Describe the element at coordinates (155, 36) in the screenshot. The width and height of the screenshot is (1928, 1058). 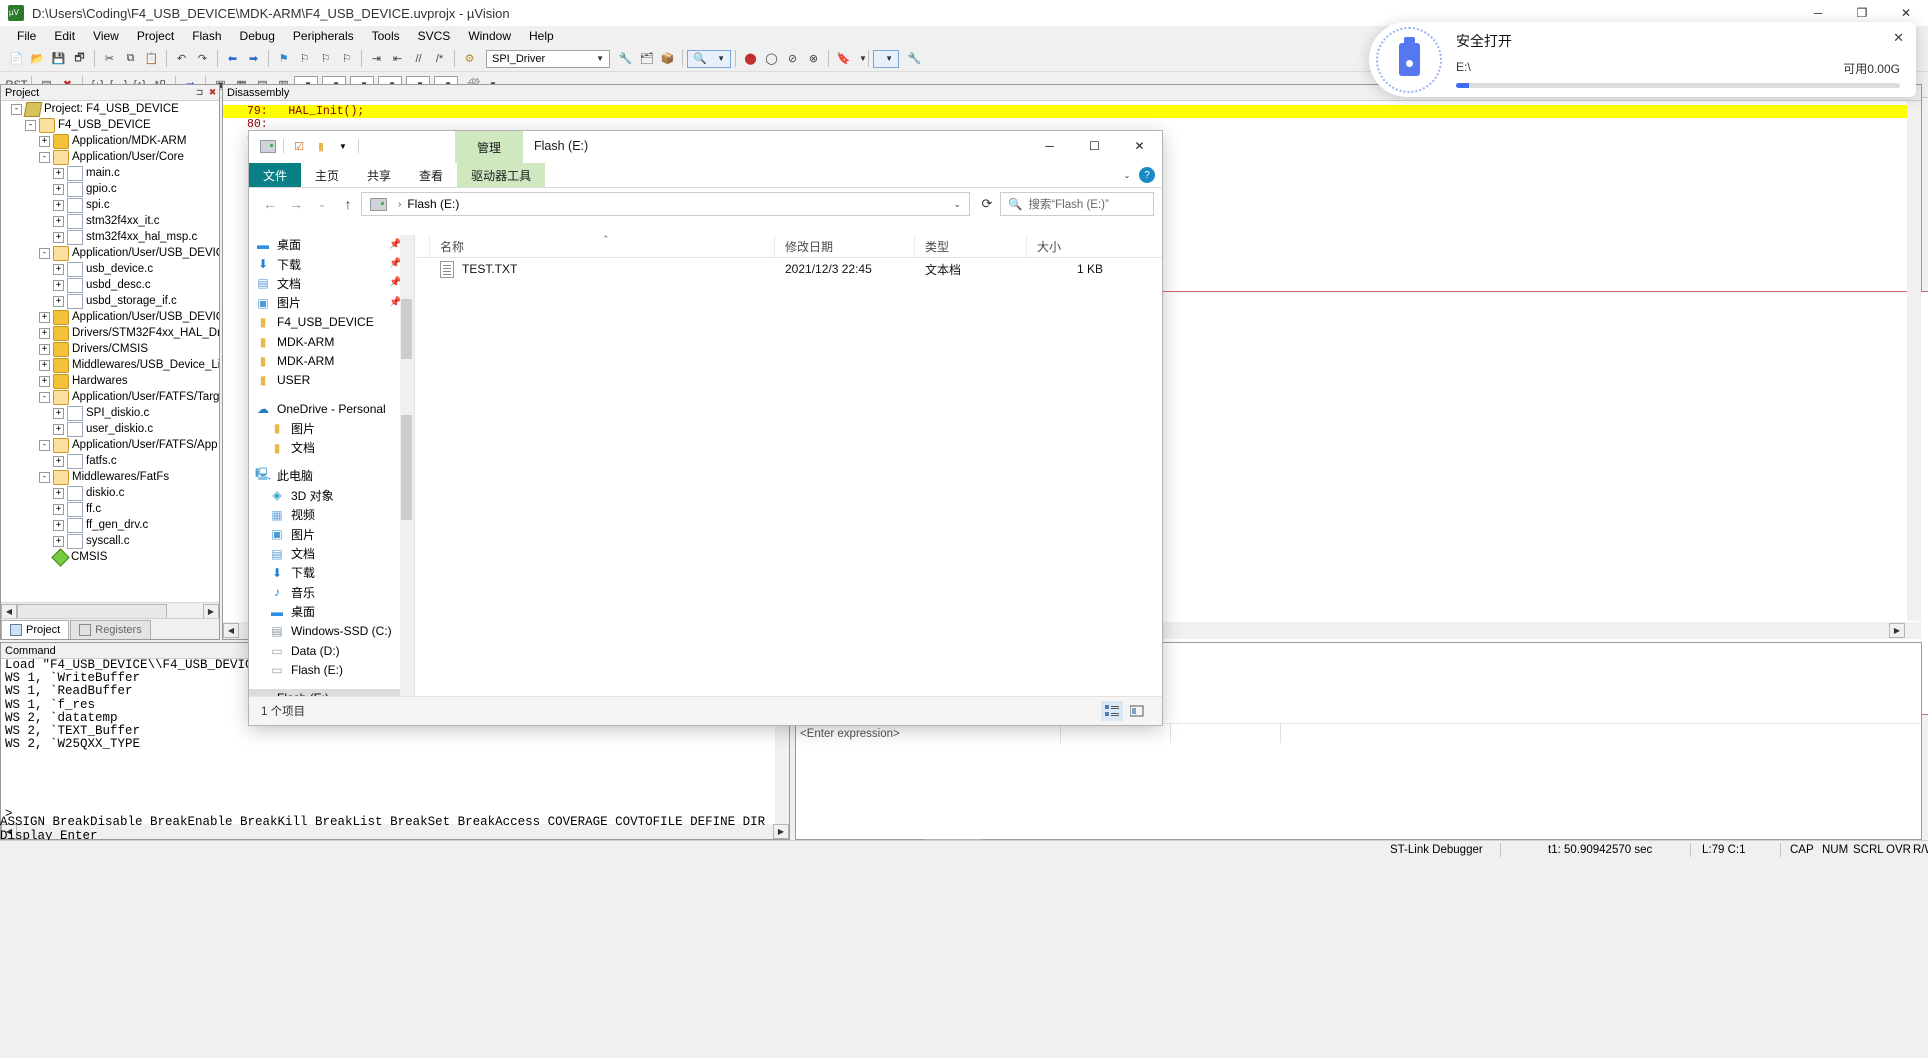
I see `menu-project: Project` at that location.